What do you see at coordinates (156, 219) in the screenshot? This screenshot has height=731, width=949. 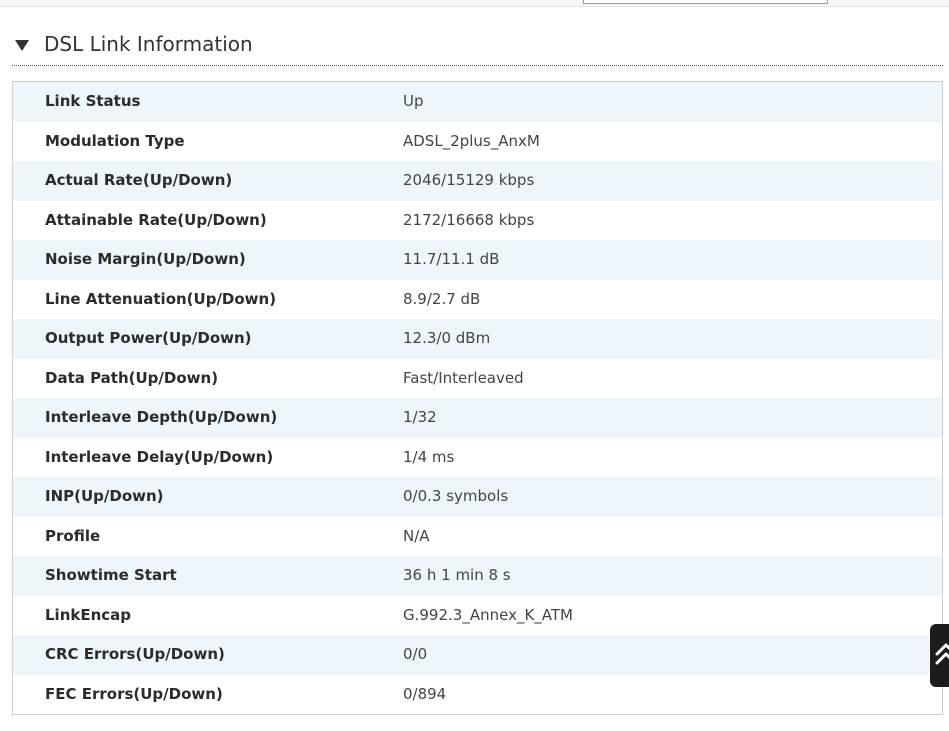 I see `row-label-attainable-rate: Attainable Rate(Up/Down)` at bounding box center [156, 219].